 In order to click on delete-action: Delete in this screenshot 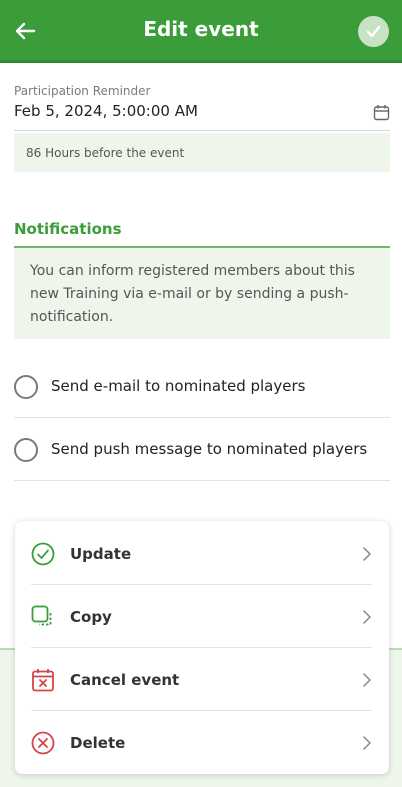, I will do `click(201, 742)`.